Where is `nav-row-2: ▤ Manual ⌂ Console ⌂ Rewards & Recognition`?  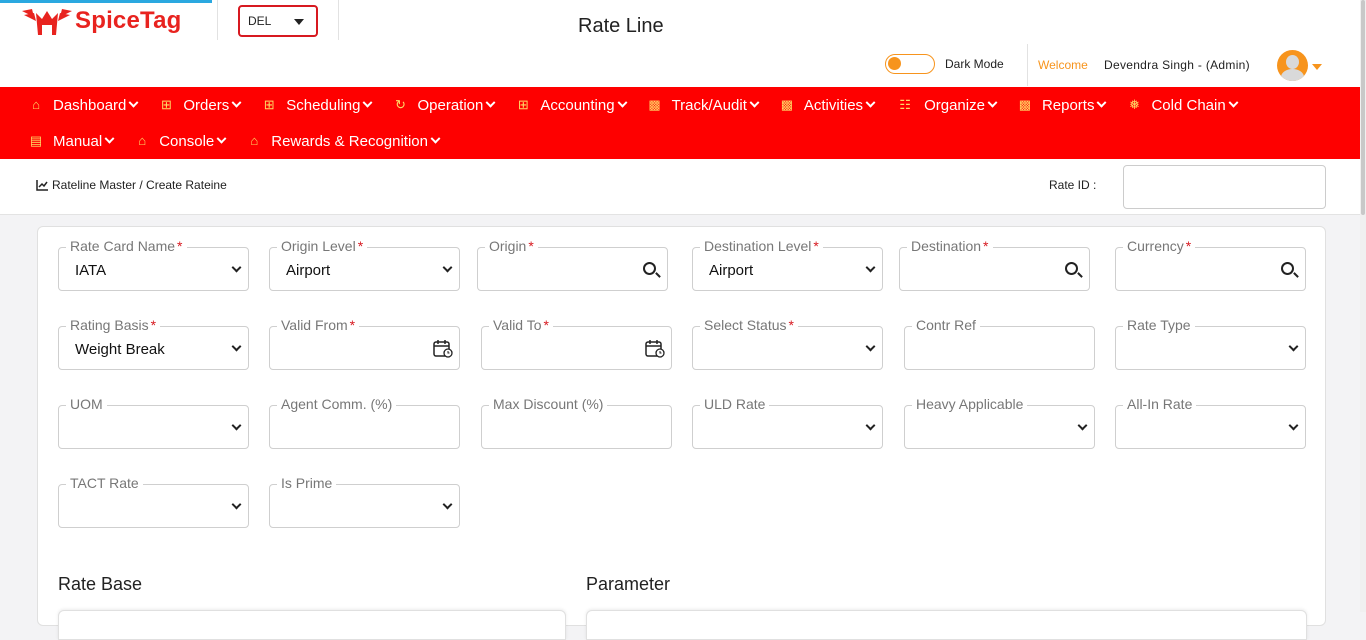
nav-row-2: ▤ Manual ⌂ Console ⌂ Rewards & Recognition is located at coordinates (235, 141).